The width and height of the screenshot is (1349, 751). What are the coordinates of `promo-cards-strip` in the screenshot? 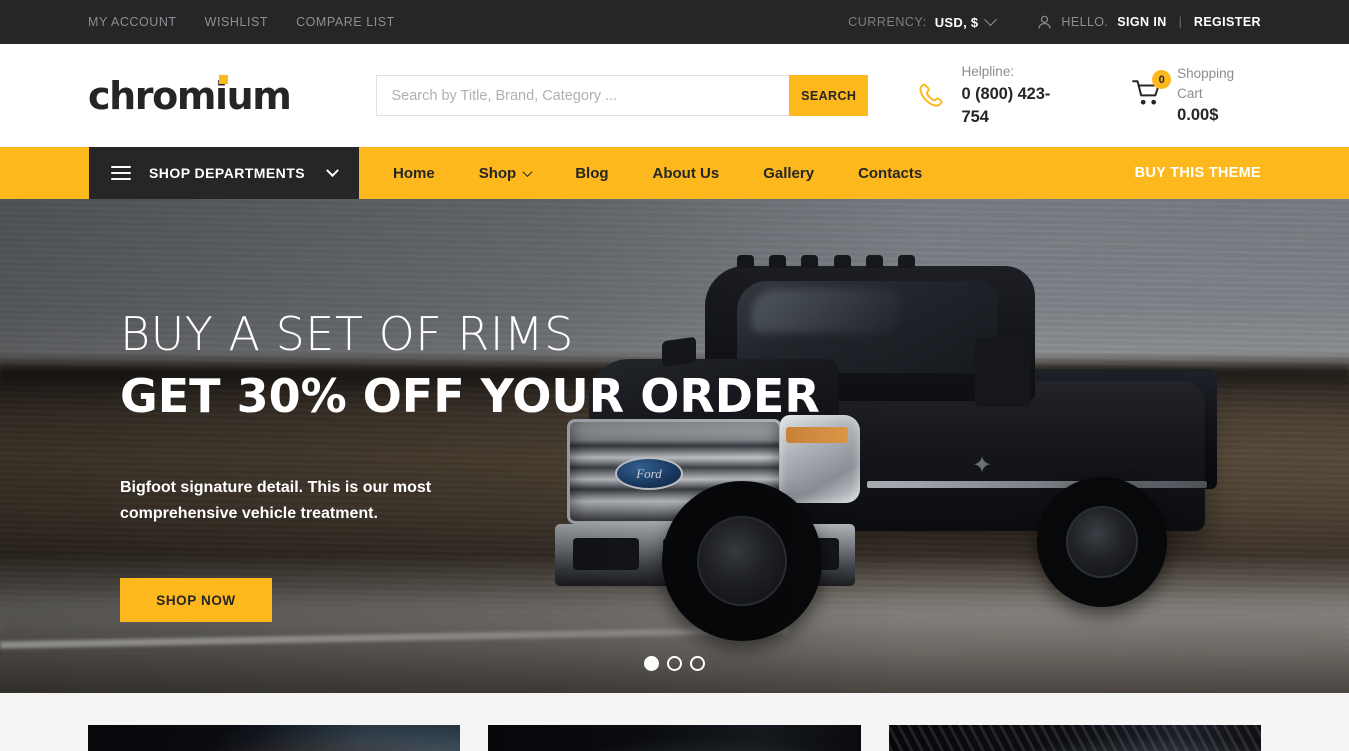 It's located at (674, 722).